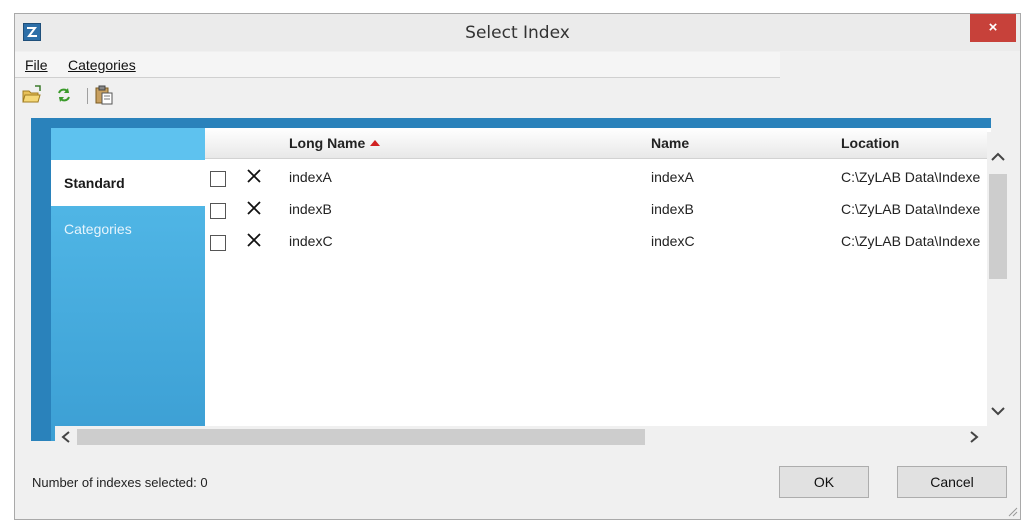  What do you see at coordinates (310, 209) in the screenshot?
I see `cell-long-name: indexB` at bounding box center [310, 209].